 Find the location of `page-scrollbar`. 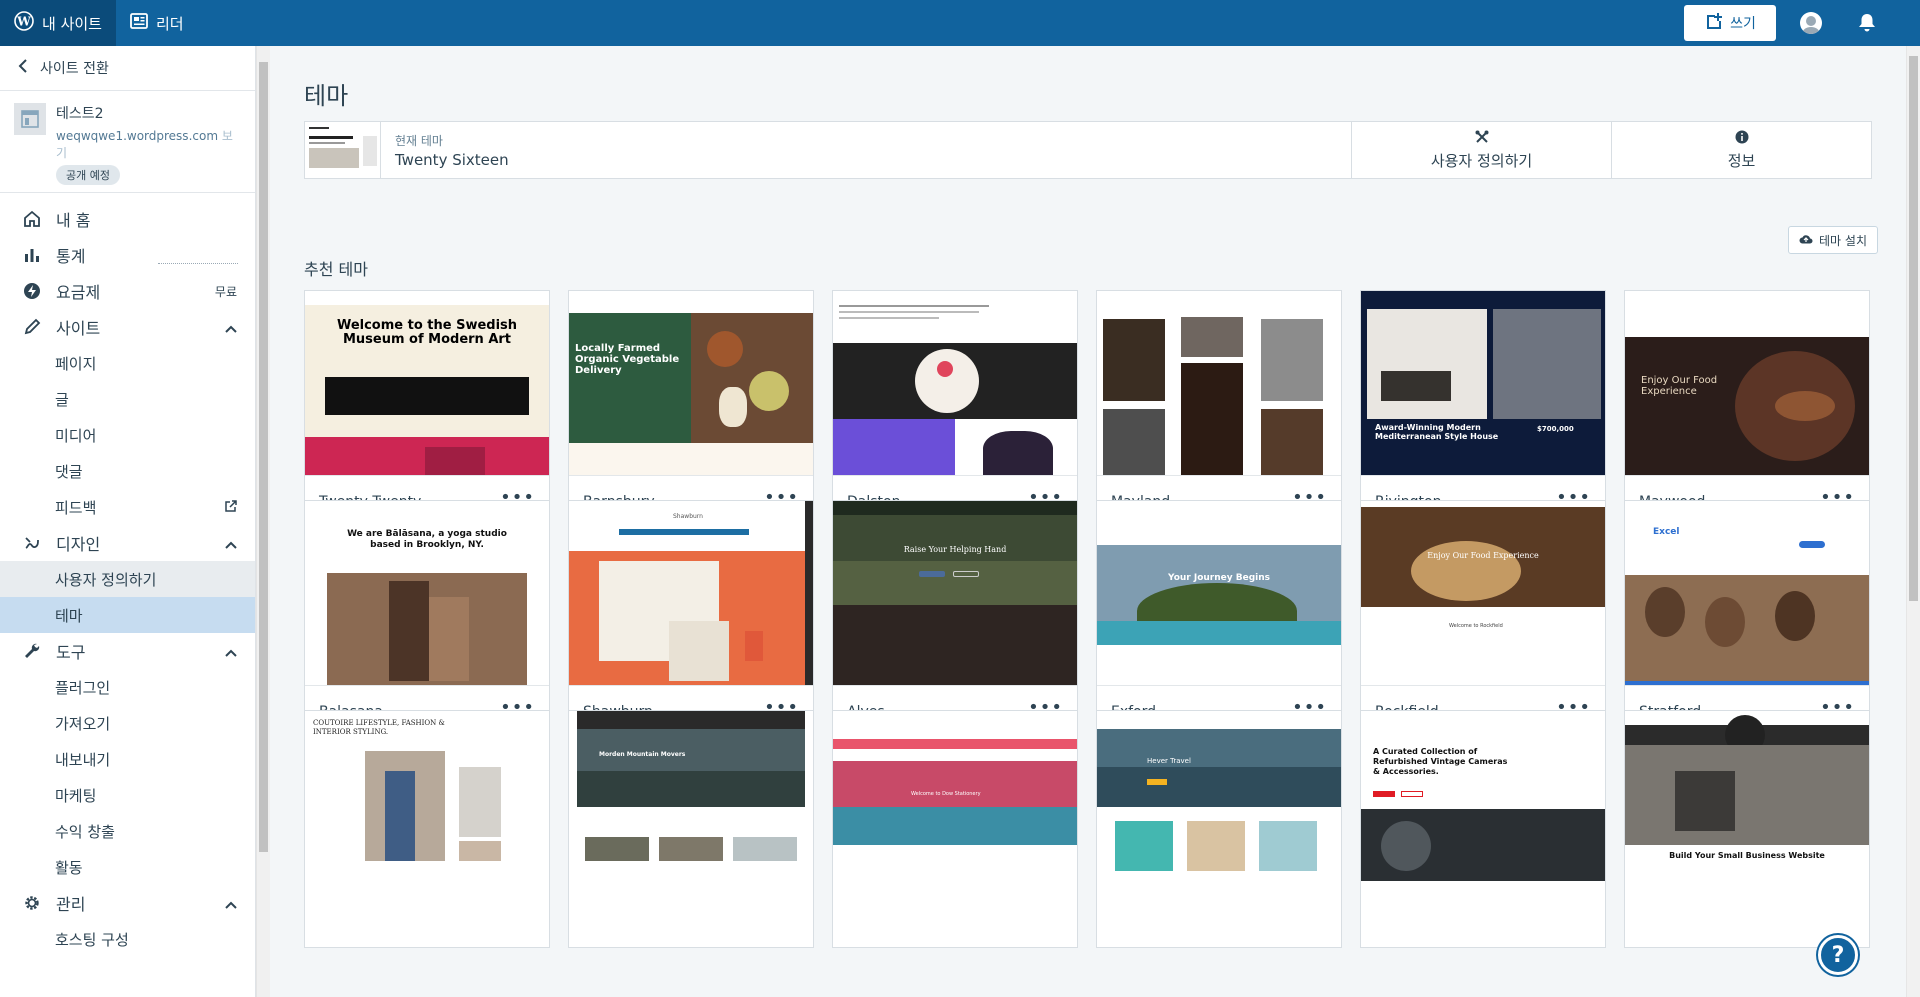

page-scrollbar is located at coordinates (1913, 521).